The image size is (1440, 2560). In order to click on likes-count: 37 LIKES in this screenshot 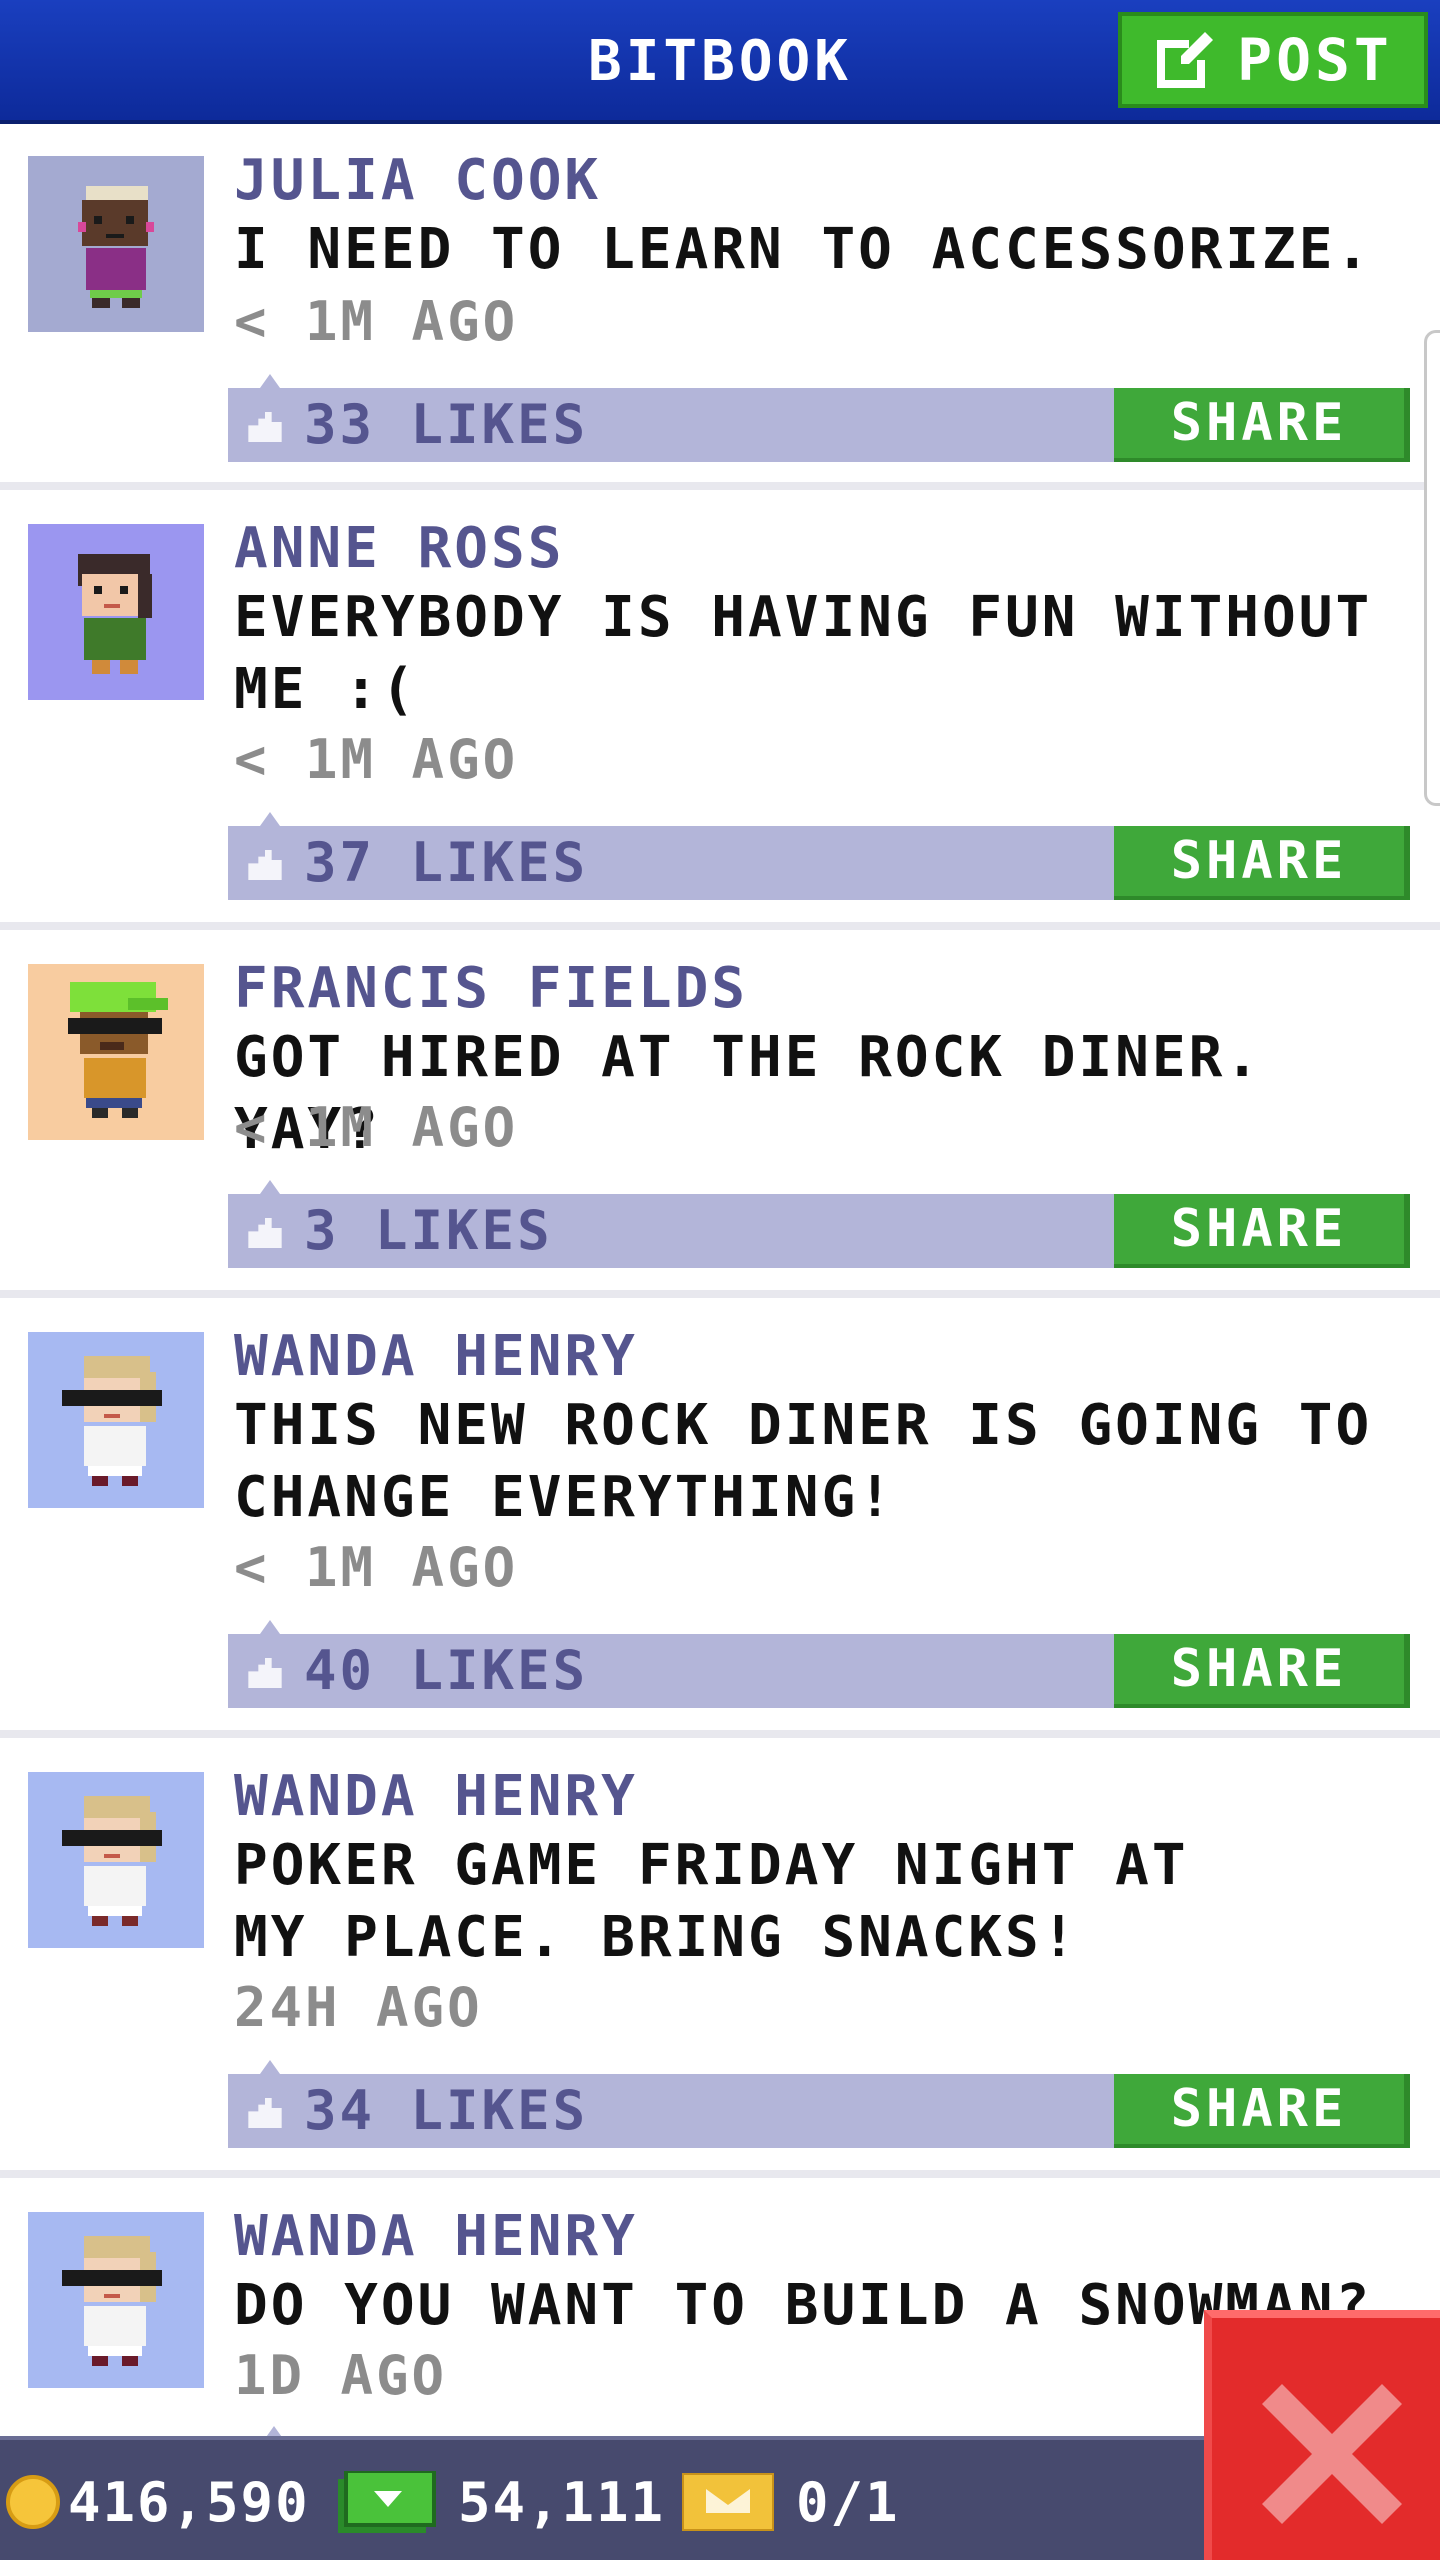, I will do `click(446, 862)`.